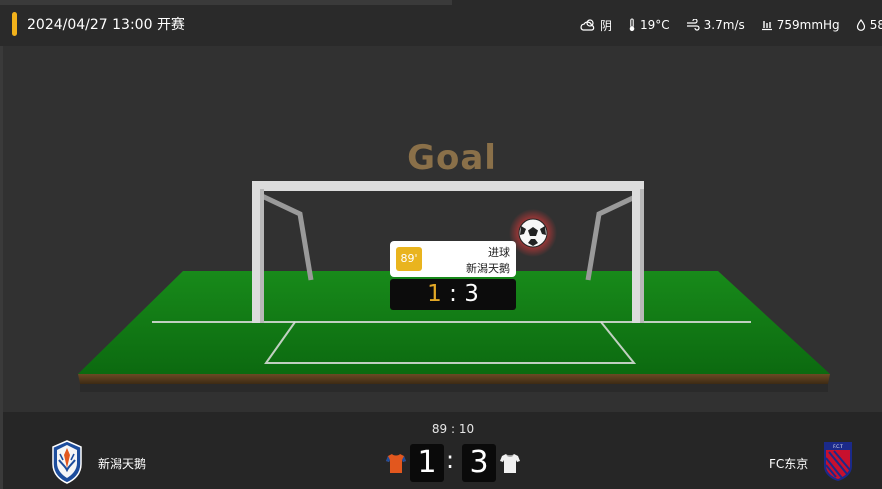 This screenshot has width=882, height=489. I want to click on event-type: 进球, so click(499, 252).